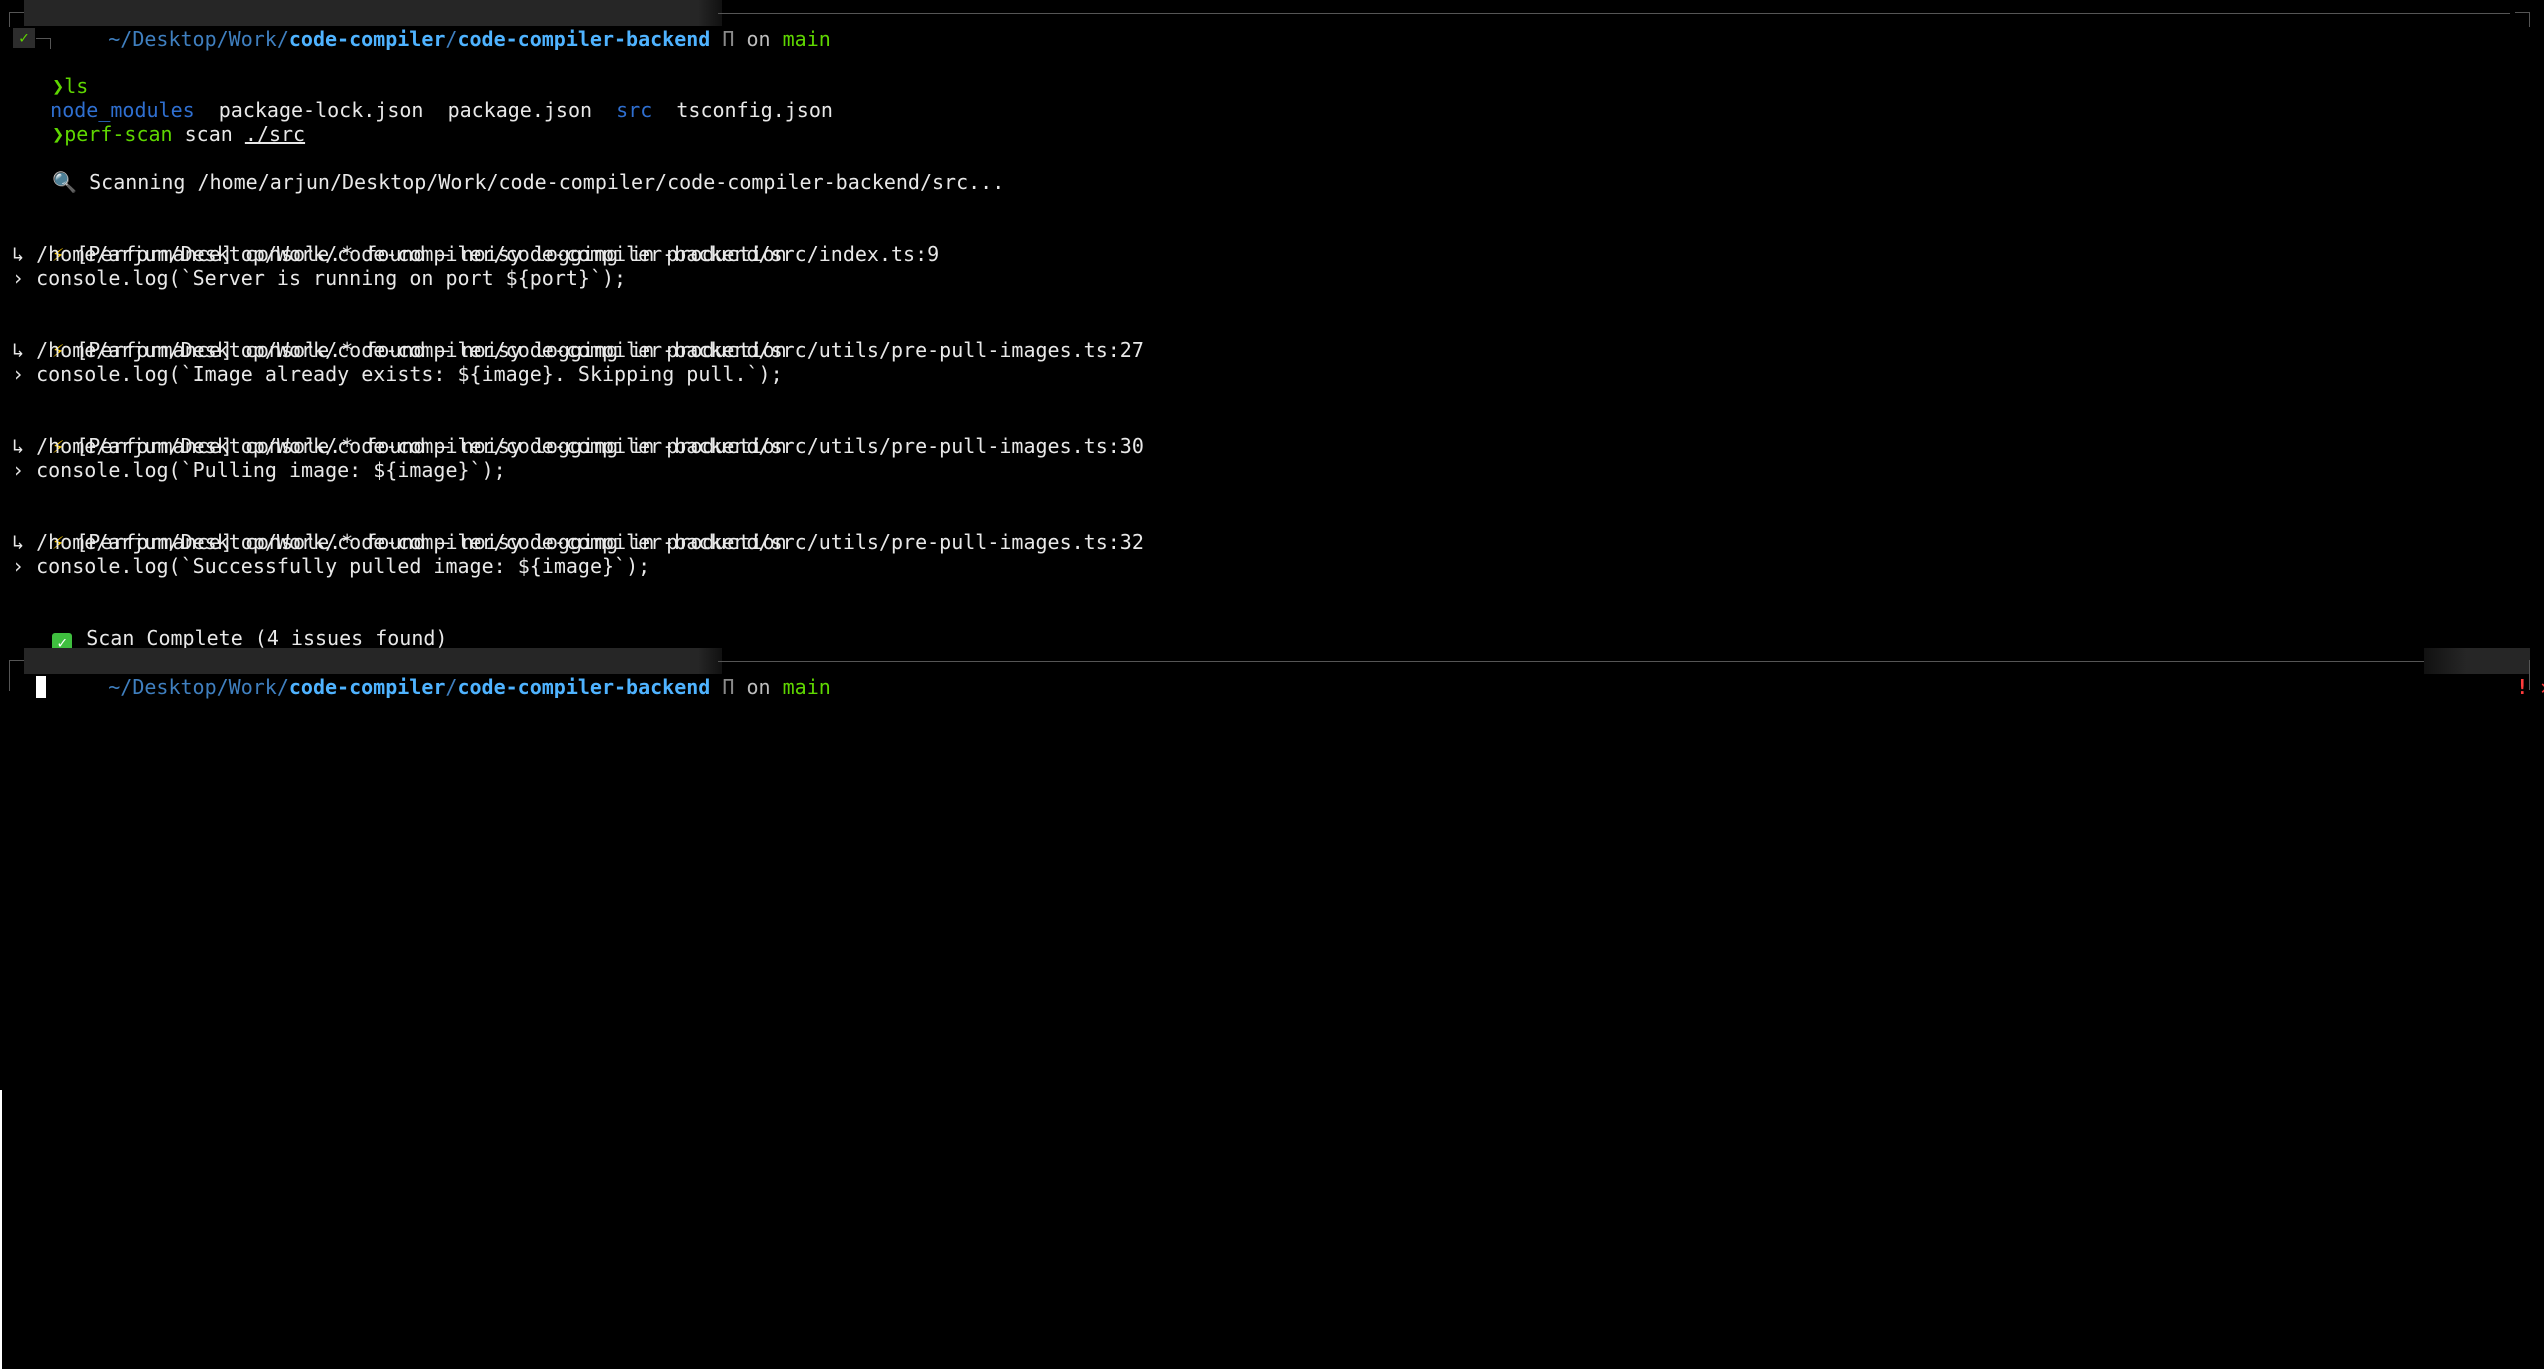  Describe the element at coordinates (275, 134) in the screenshot. I see `command-argument: ./src` at that location.